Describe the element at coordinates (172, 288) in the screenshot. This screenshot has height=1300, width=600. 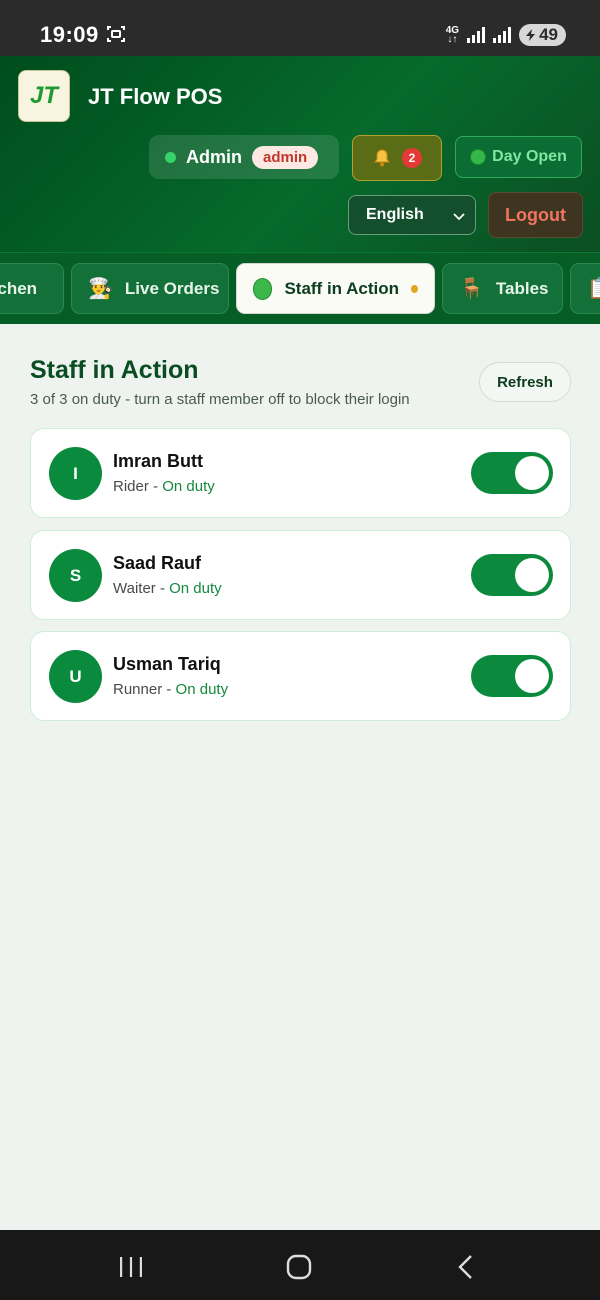
I see `tab-label: Live Orders` at that location.